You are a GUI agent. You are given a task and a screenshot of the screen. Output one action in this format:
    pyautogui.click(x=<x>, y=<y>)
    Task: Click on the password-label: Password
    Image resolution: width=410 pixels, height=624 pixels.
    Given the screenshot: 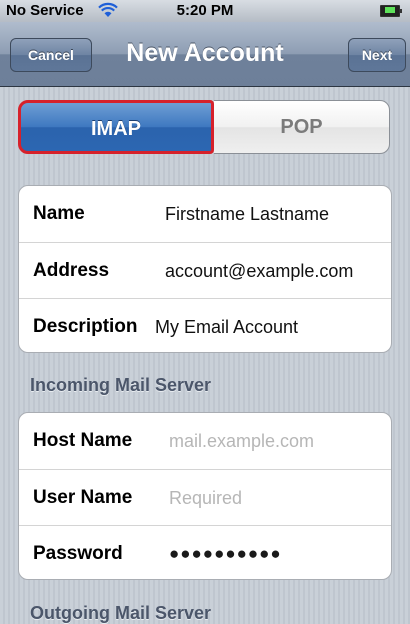 What is the action you would take?
    pyautogui.click(x=78, y=553)
    